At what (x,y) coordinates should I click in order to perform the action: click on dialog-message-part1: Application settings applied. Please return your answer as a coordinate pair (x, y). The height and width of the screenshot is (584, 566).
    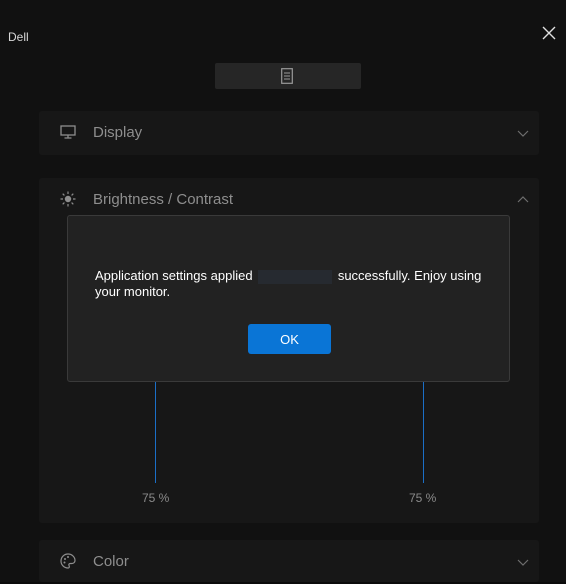
    Looking at the image, I should click on (174, 275).